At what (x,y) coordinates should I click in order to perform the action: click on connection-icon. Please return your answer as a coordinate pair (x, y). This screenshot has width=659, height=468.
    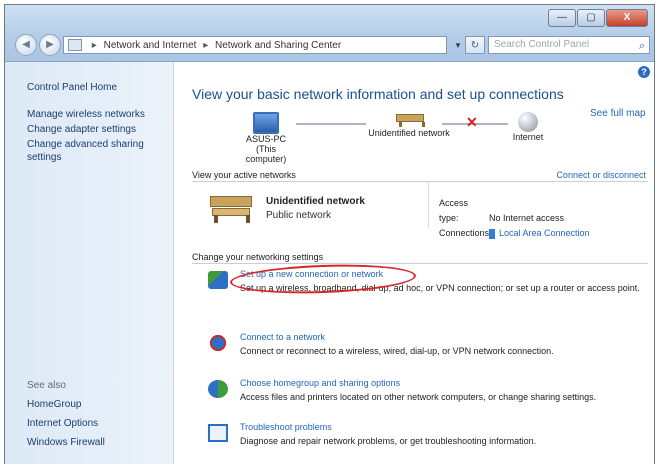
    Looking at the image, I should click on (492, 233).